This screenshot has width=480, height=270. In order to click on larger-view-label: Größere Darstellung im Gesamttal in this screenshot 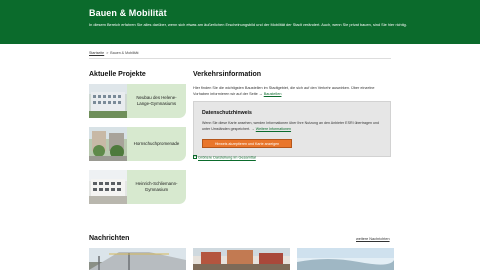, I will do `click(227, 157)`.